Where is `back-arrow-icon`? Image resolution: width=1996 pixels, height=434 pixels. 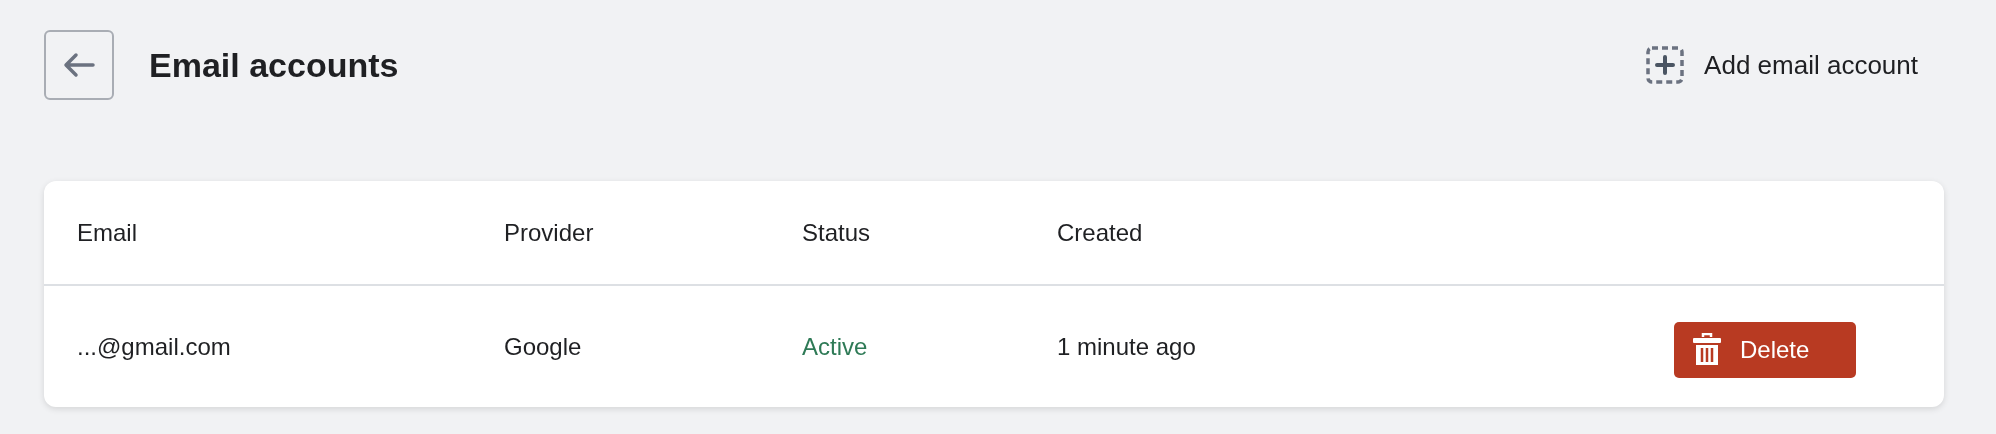 back-arrow-icon is located at coordinates (79, 65).